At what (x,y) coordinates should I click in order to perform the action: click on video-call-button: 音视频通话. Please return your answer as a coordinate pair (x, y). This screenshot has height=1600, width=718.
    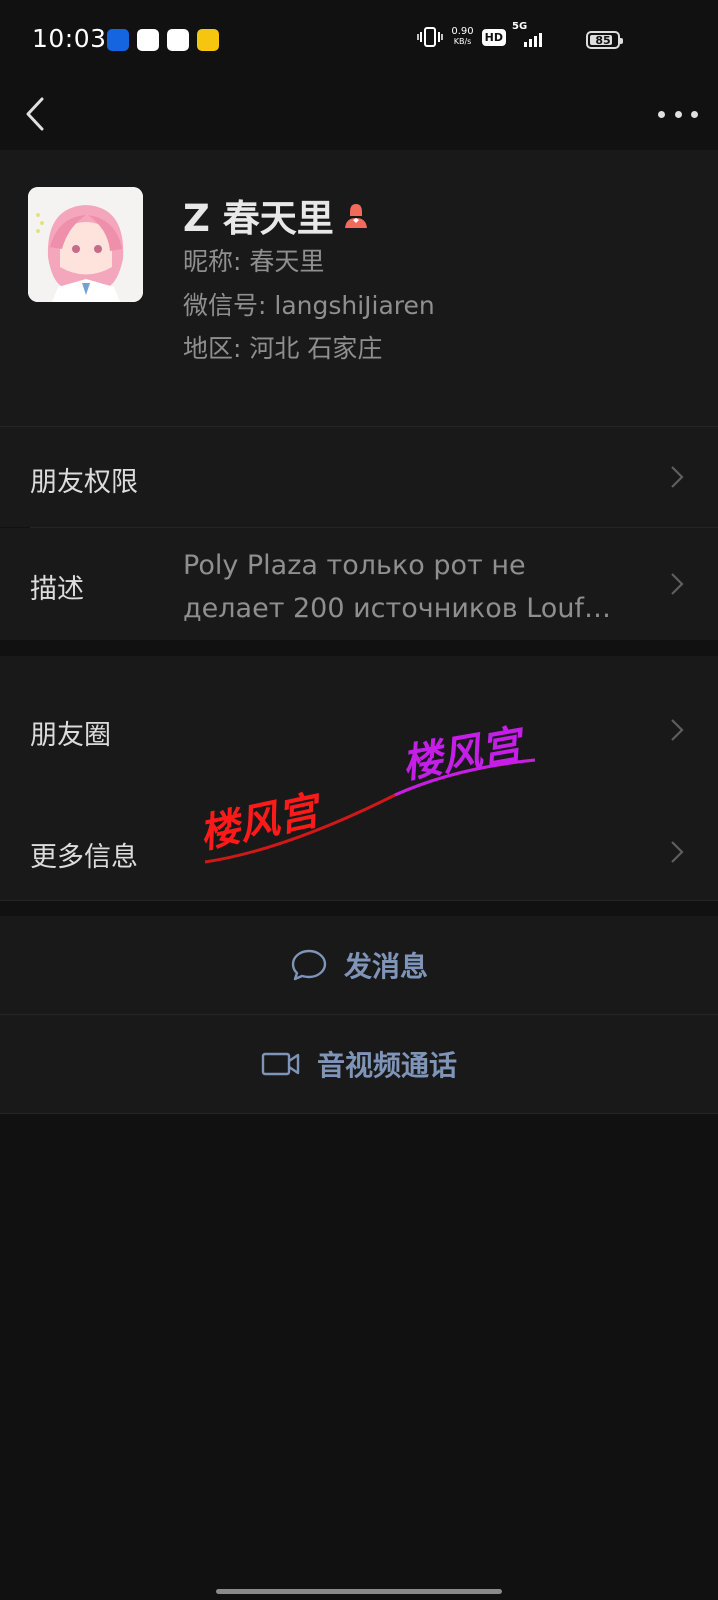
    Looking at the image, I should click on (359, 1064).